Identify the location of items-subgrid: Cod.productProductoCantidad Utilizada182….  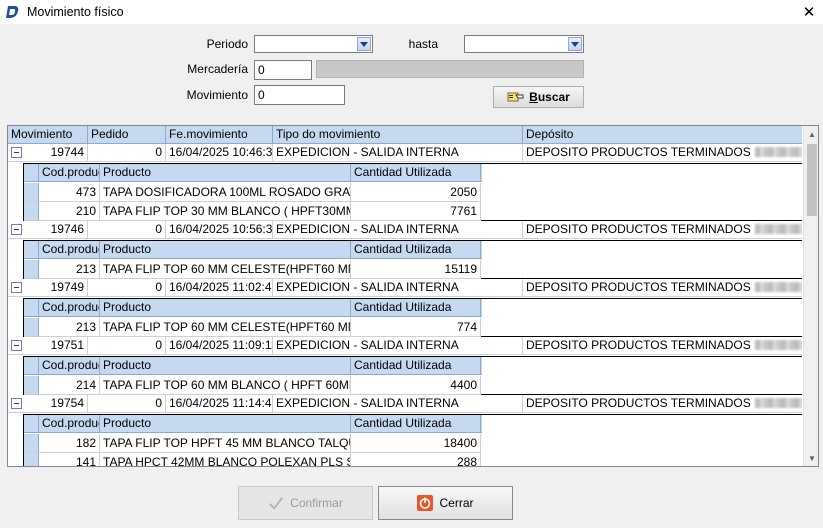
(412, 440).